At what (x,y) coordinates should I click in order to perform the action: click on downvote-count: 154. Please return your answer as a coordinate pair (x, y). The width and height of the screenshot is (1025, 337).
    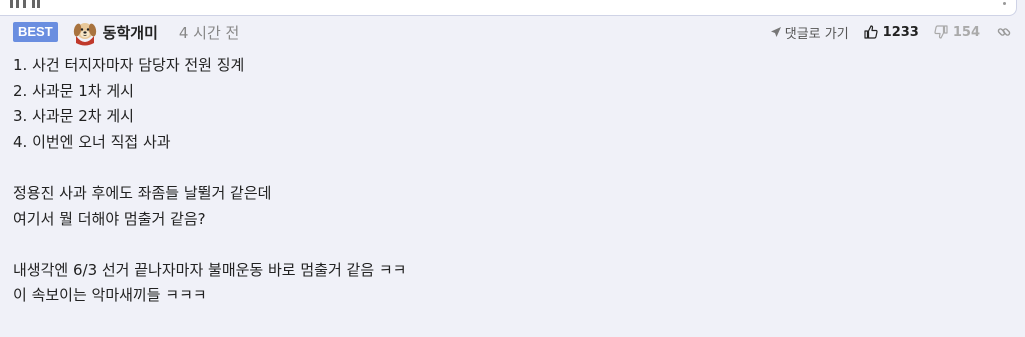
    Looking at the image, I should click on (966, 32).